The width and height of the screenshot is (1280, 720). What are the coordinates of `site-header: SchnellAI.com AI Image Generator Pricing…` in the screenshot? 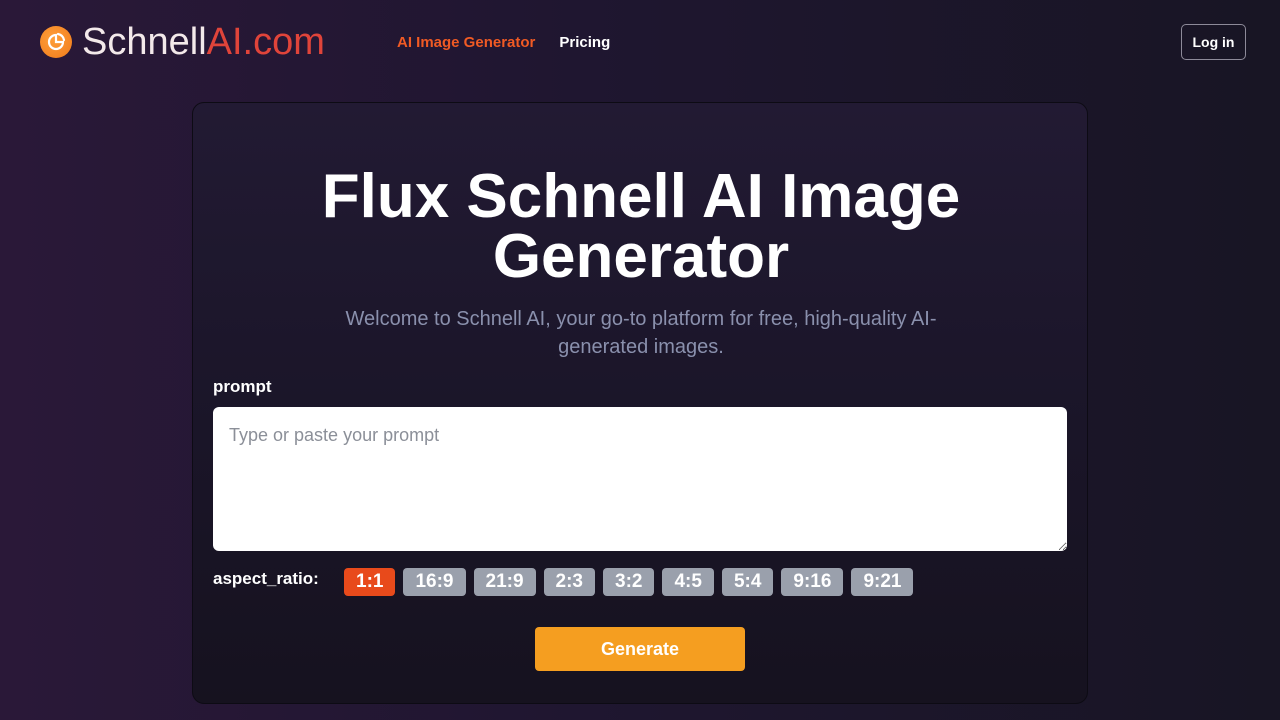 It's located at (640, 43).